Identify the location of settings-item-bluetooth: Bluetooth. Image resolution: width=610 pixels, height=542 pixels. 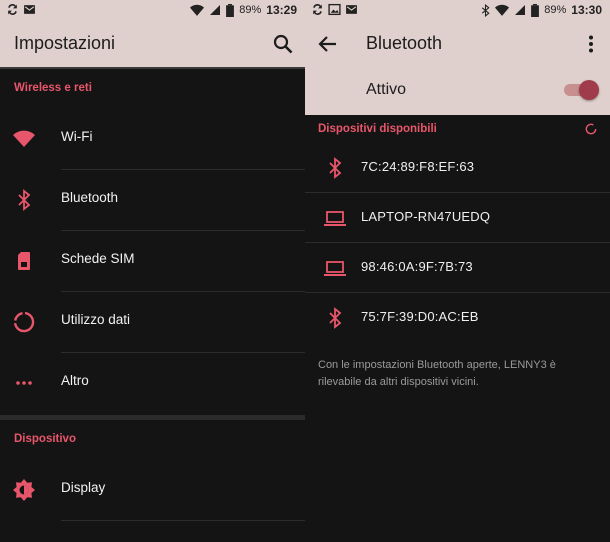
(152, 200).